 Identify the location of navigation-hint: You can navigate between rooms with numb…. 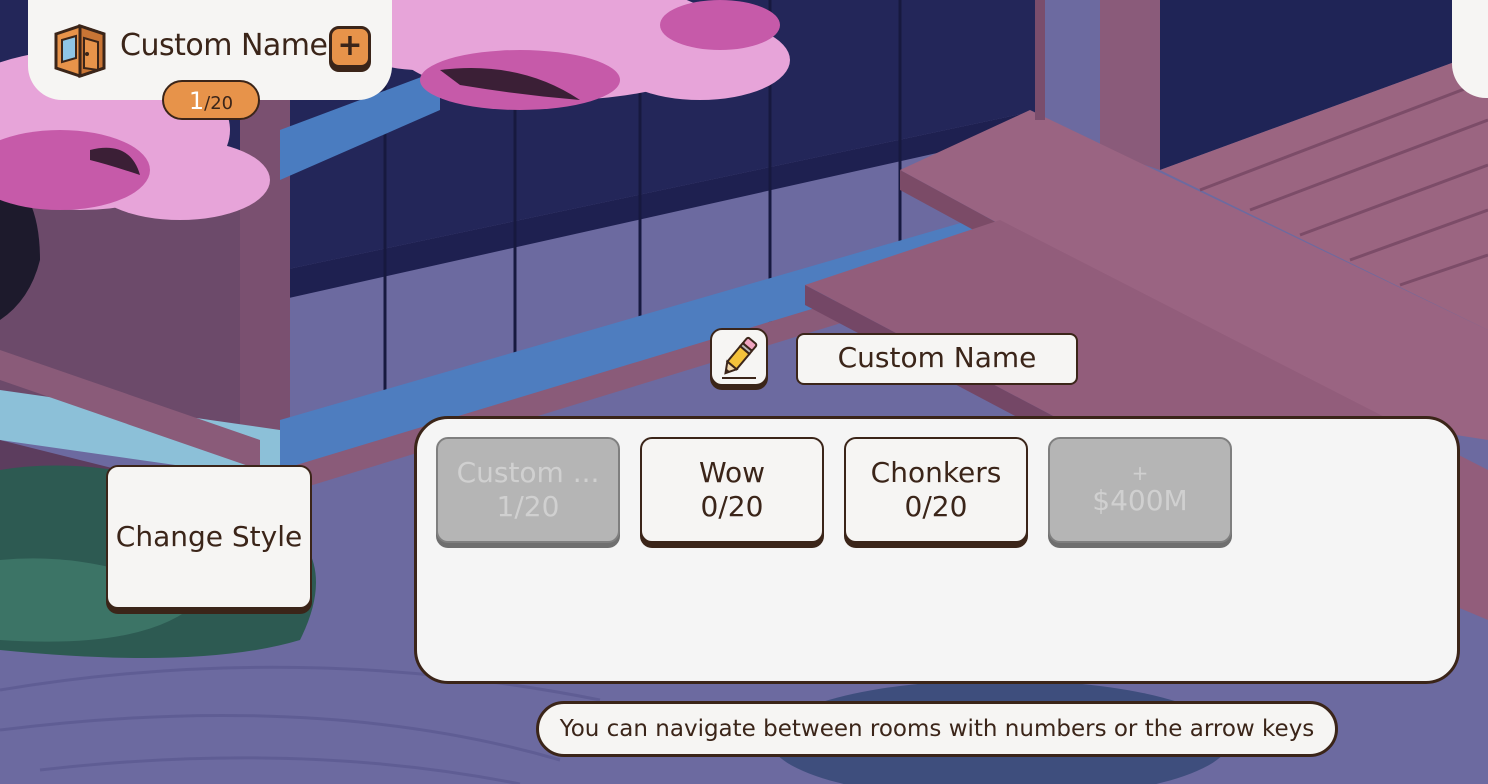
(937, 729).